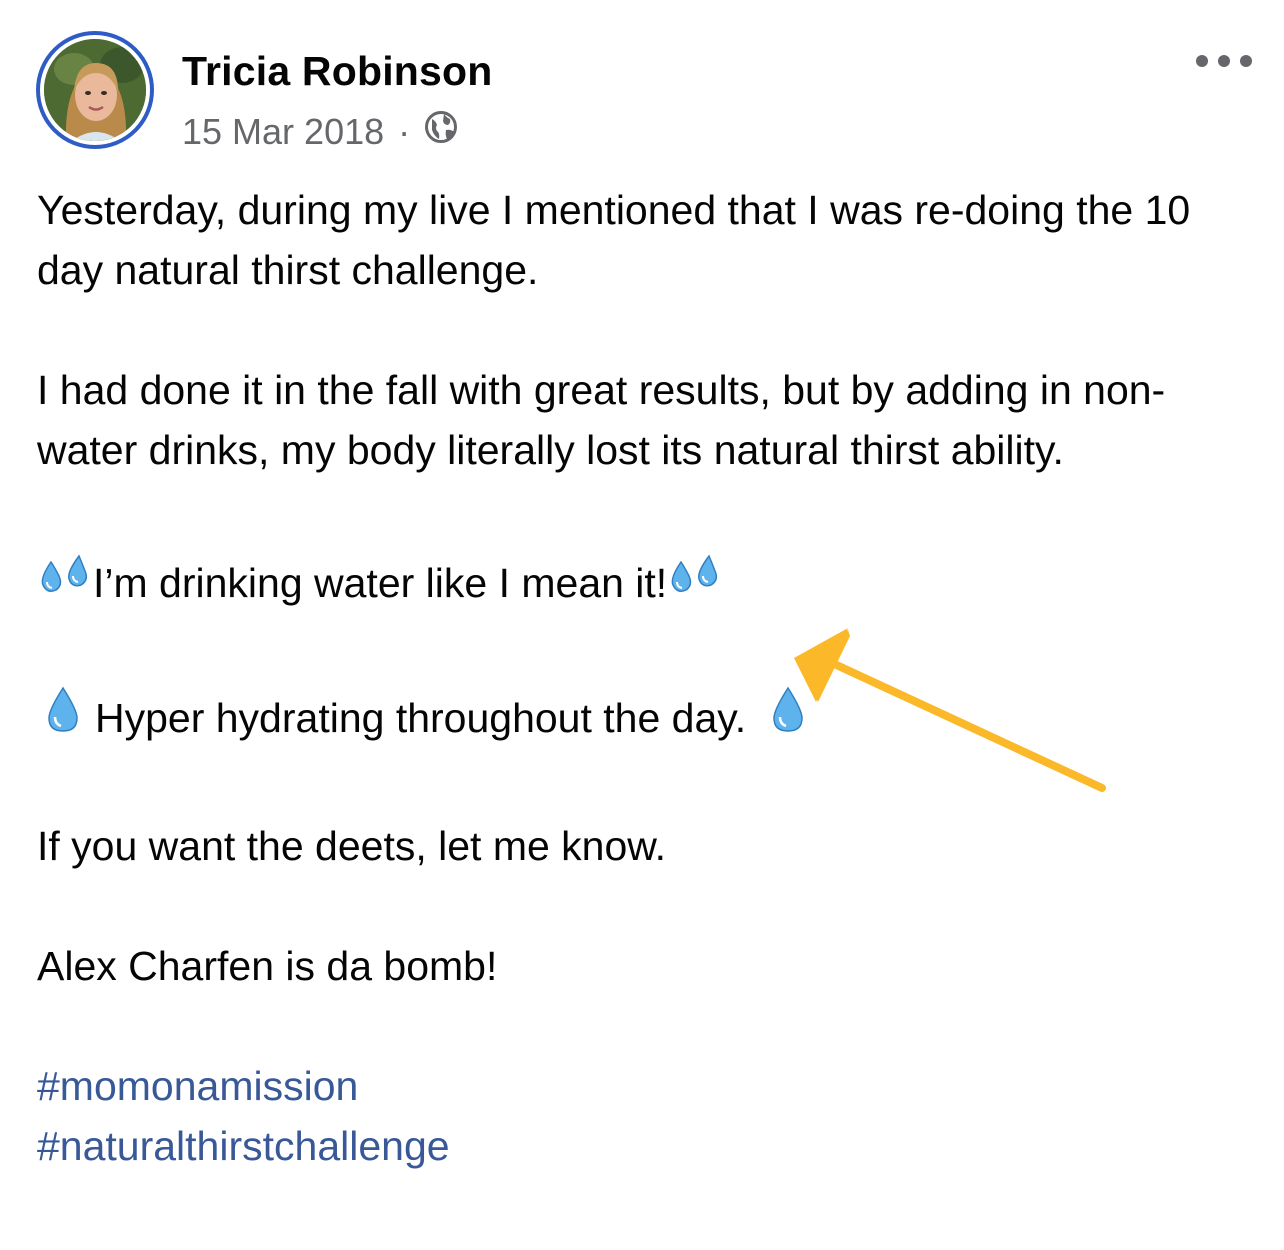 Image resolution: width=1284 pixels, height=1250 pixels. I want to click on avatar-portrait-icon, so click(95, 90).